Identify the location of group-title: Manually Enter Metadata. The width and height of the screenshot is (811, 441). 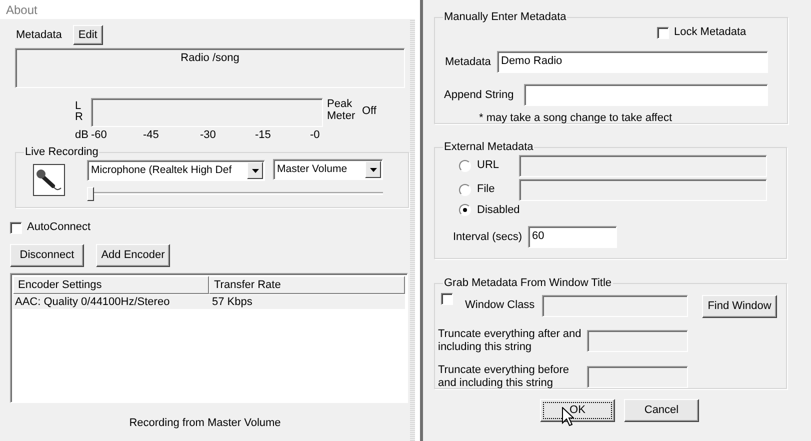
(505, 17).